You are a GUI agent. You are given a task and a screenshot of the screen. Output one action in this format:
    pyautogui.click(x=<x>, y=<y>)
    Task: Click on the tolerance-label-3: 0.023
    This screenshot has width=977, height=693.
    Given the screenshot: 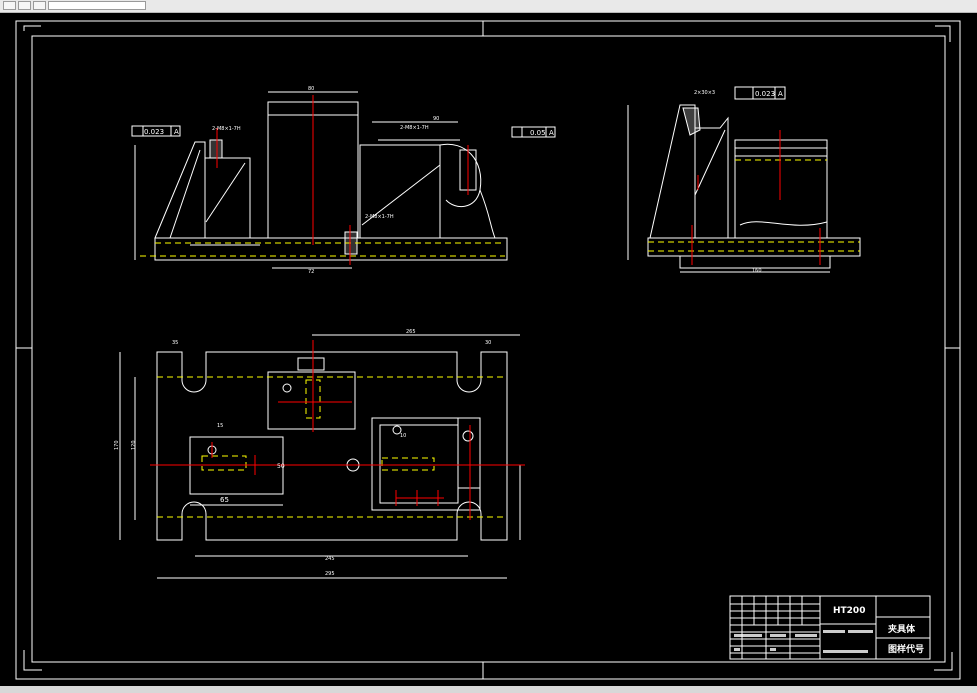 What is the action you would take?
    pyautogui.click(x=765, y=94)
    